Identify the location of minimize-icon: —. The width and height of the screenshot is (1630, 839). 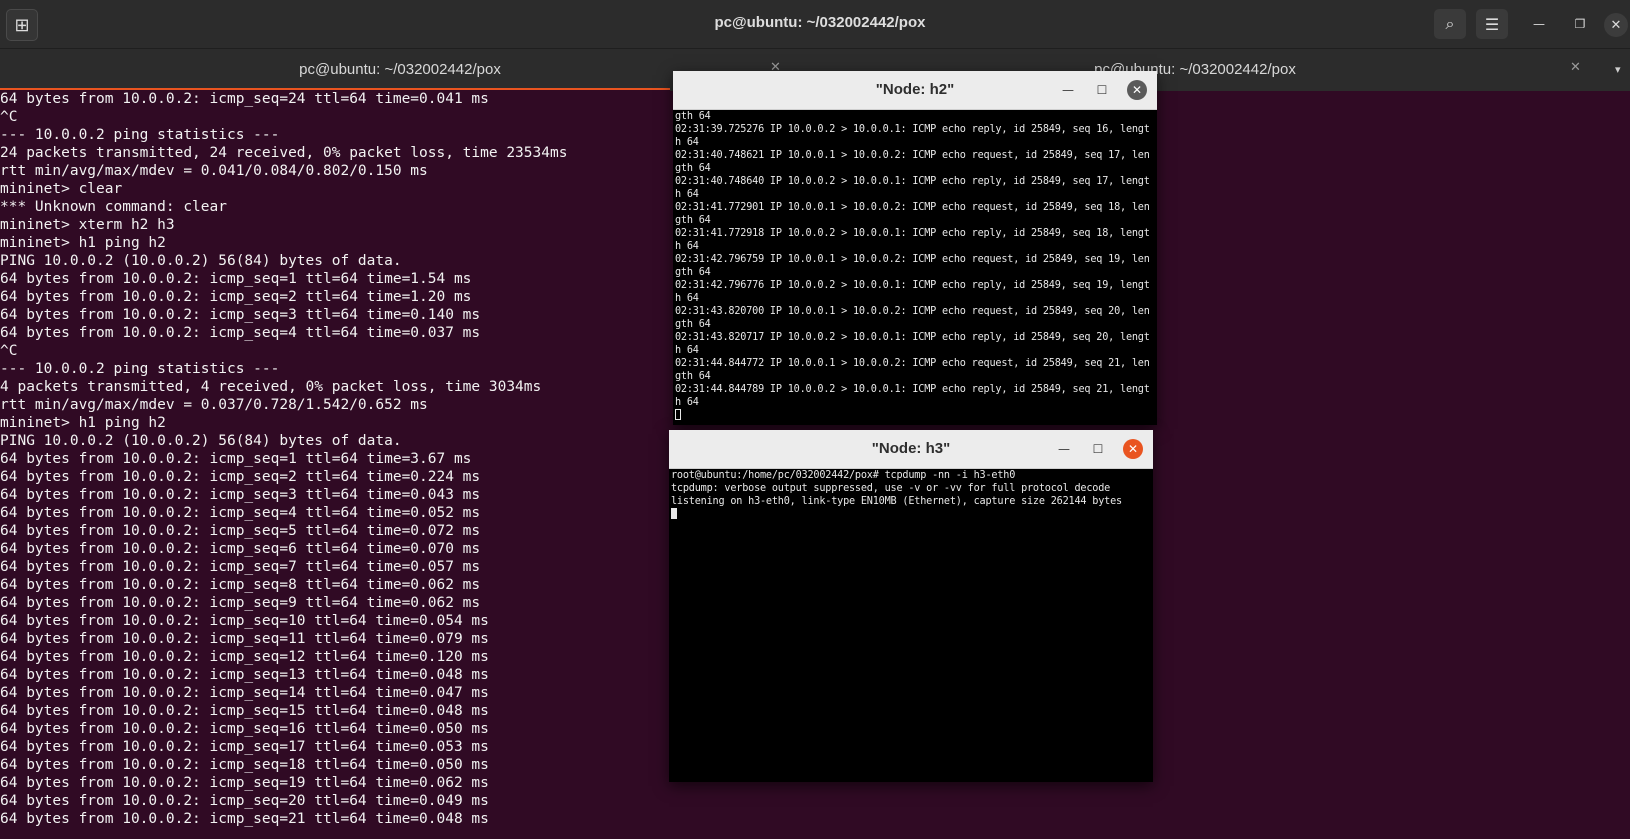
(1539, 24).